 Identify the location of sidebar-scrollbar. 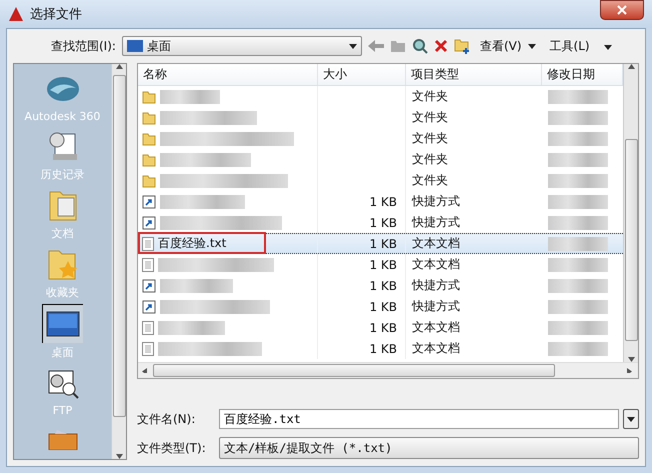
(118, 261).